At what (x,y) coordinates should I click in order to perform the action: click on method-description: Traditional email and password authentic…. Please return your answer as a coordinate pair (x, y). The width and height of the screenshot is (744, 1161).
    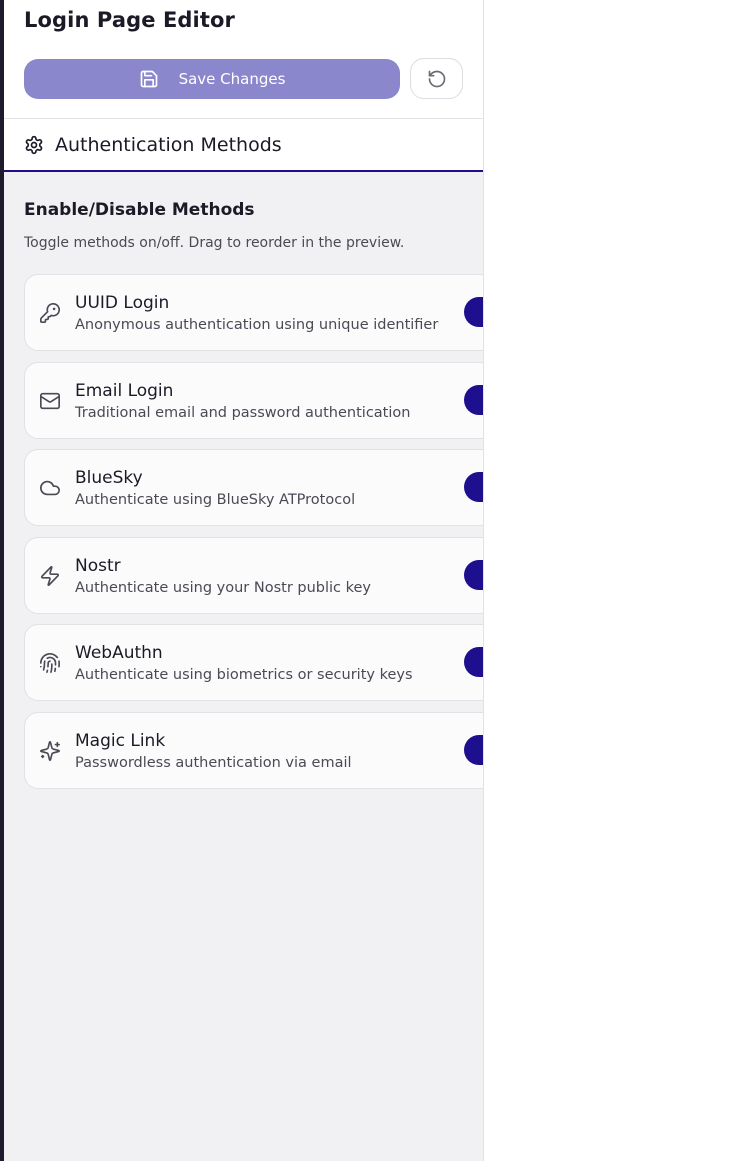
    Looking at the image, I should click on (243, 412).